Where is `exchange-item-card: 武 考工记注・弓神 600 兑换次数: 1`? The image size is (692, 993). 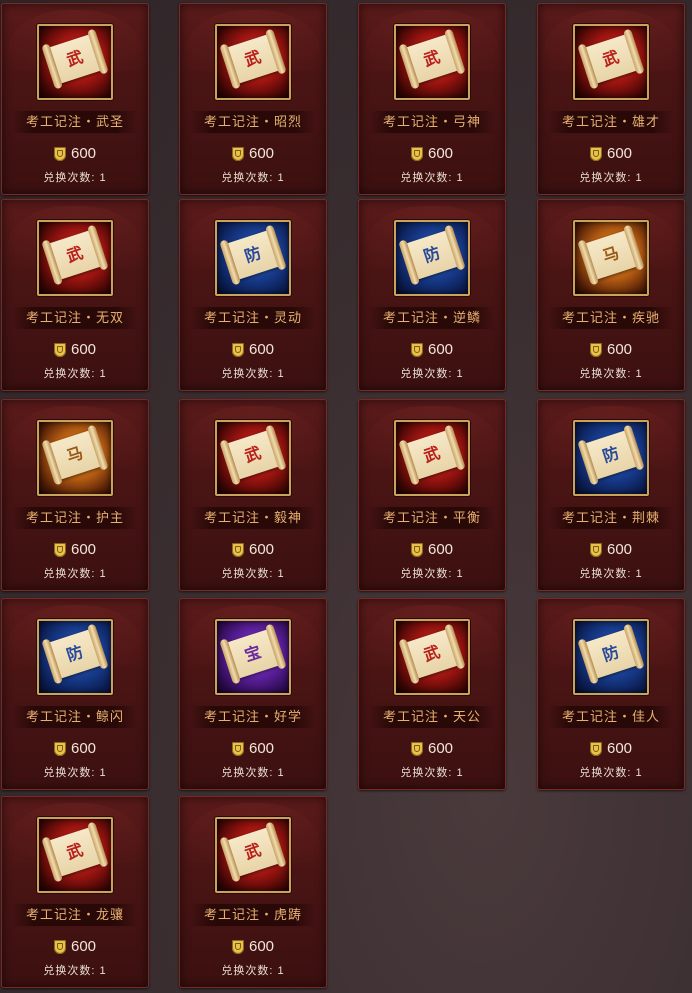
exchange-item-card: 武 考工记注・弓神 600 兑换次数: 1 is located at coordinates (432, 99).